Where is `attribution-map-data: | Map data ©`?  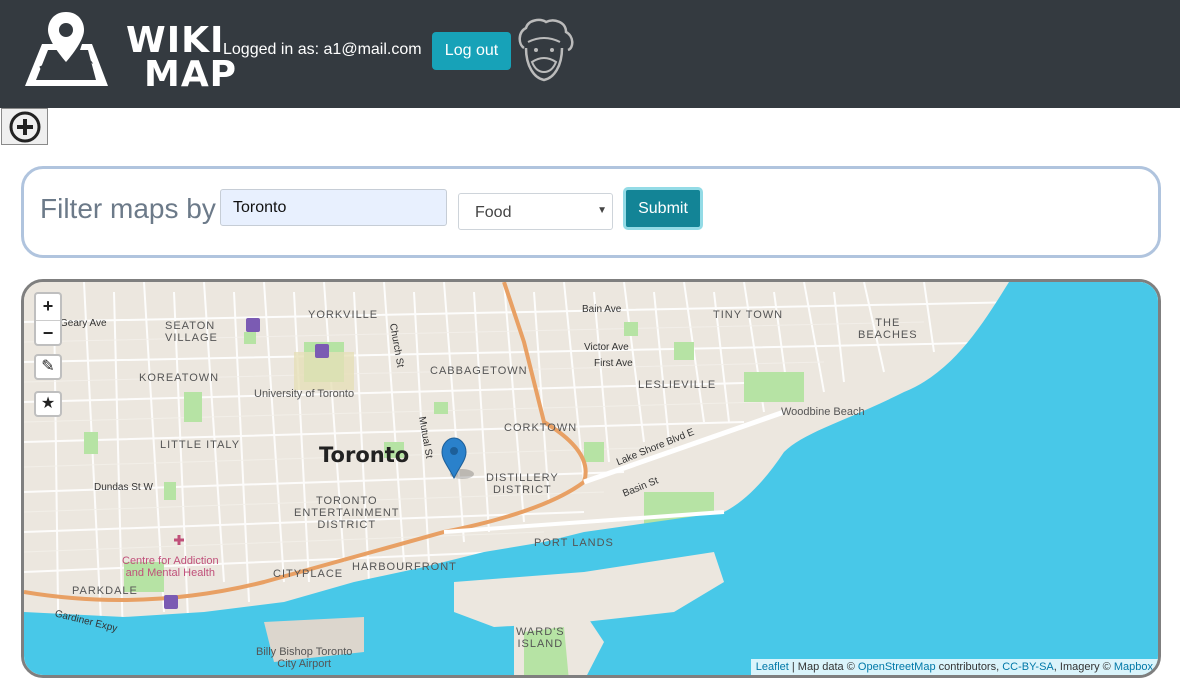 attribution-map-data: | Map data © is located at coordinates (823, 667).